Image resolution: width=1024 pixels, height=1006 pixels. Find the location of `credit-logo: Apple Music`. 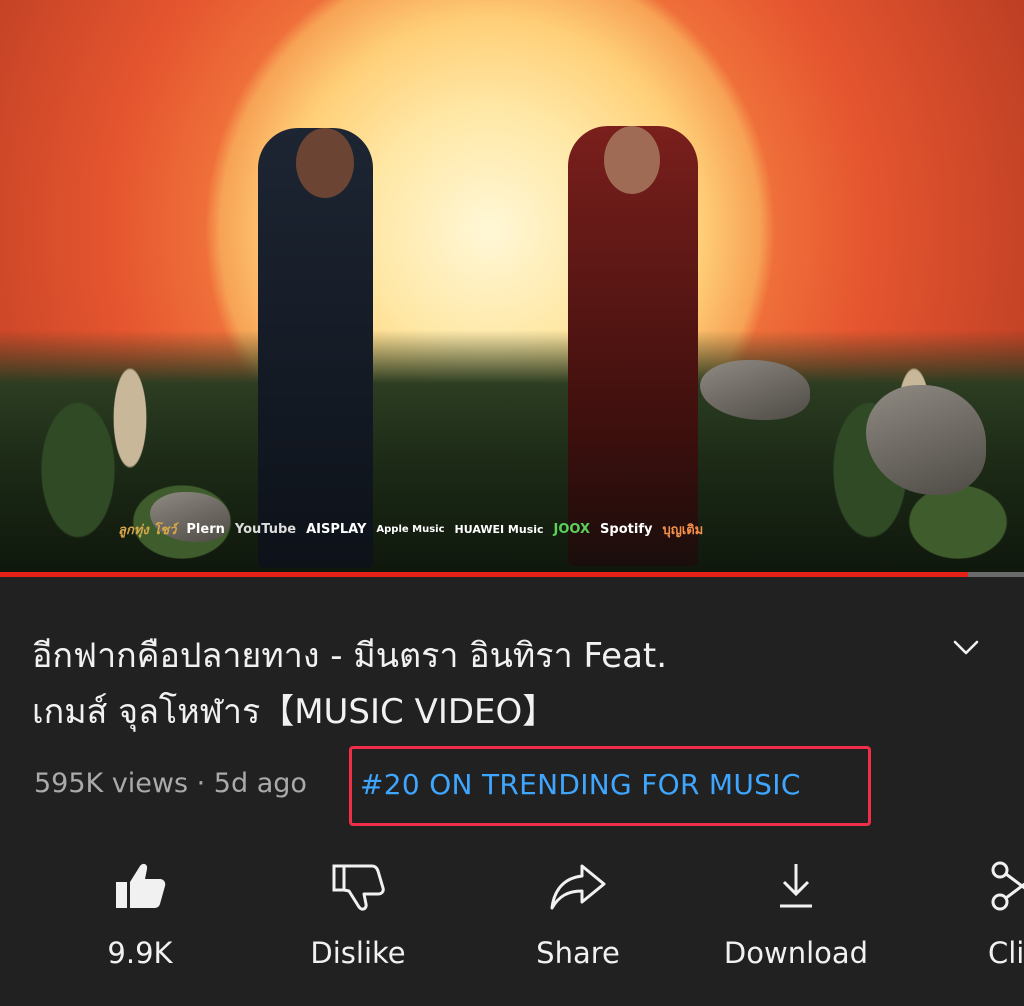

credit-logo: Apple Music is located at coordinates (410, 529).